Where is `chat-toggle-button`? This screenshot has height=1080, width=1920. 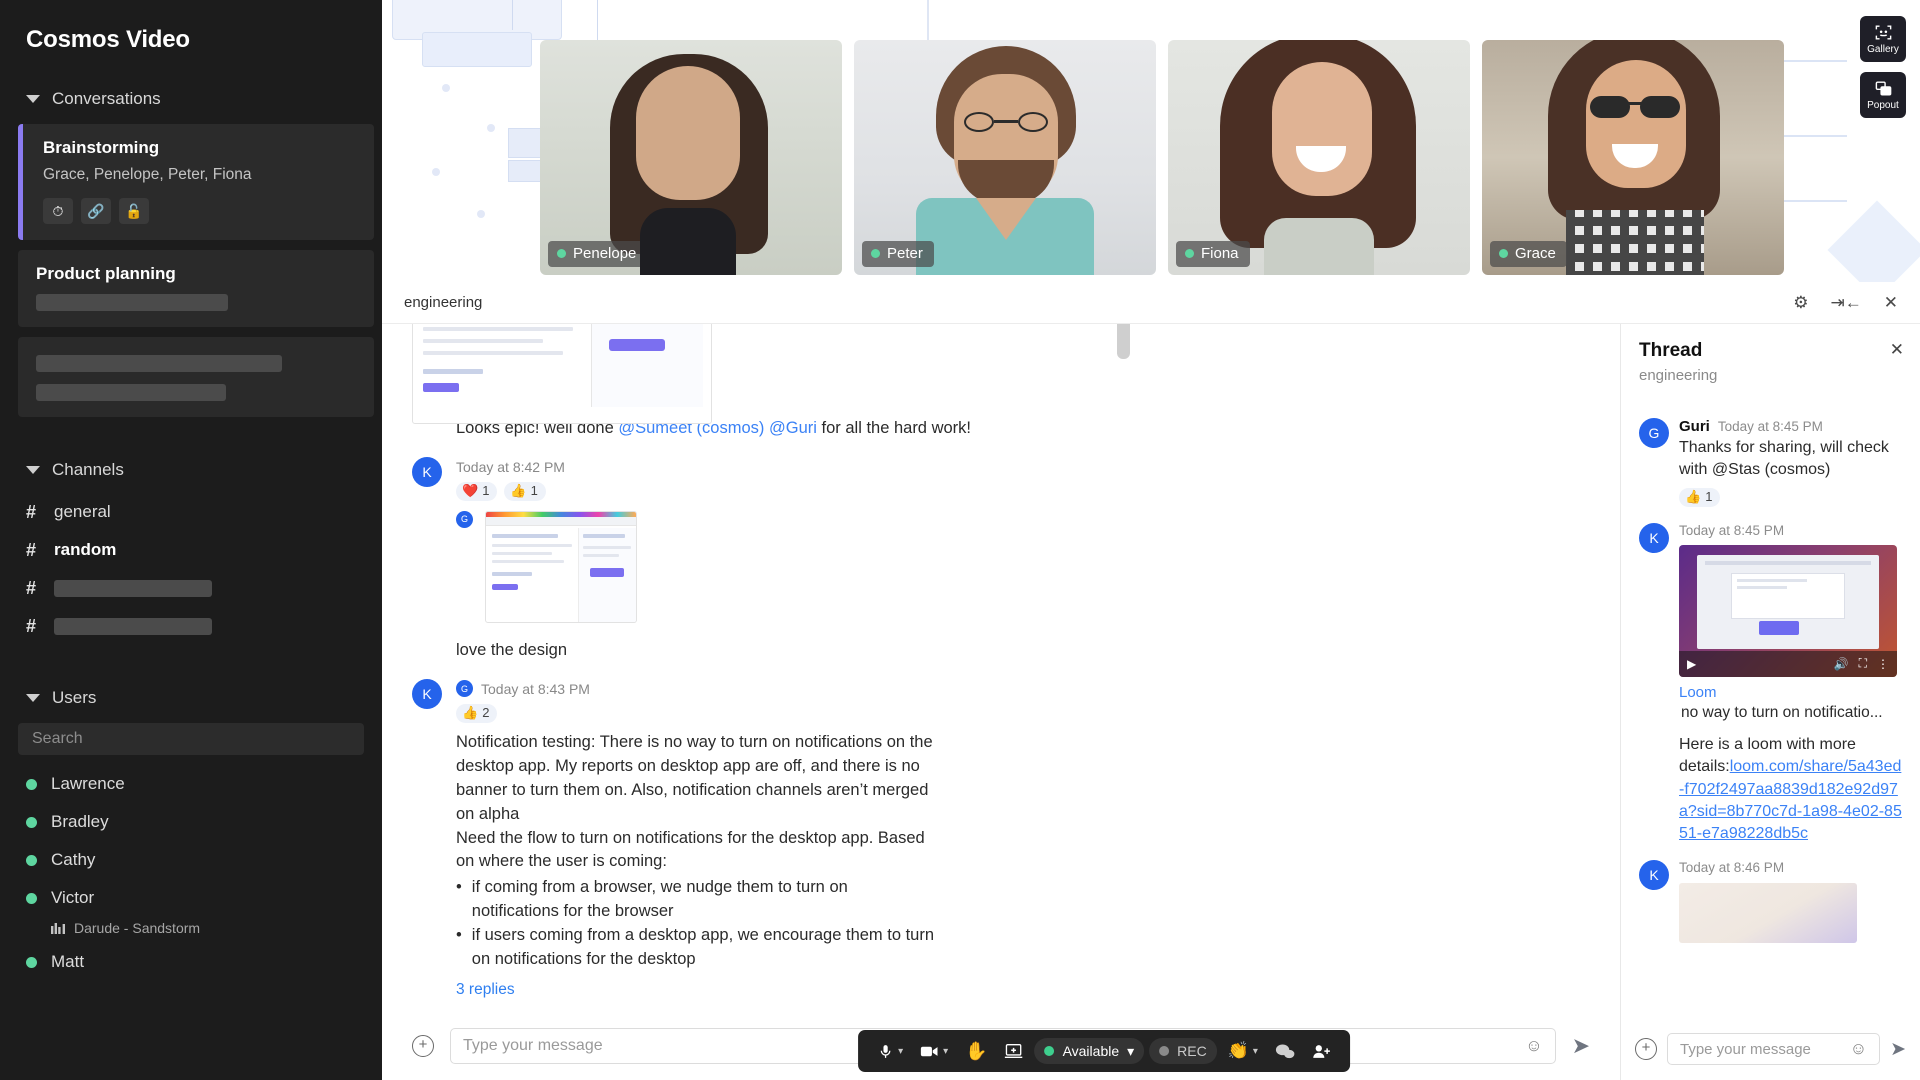 chat-toggle-button is located at coordinates (1285, 1051).